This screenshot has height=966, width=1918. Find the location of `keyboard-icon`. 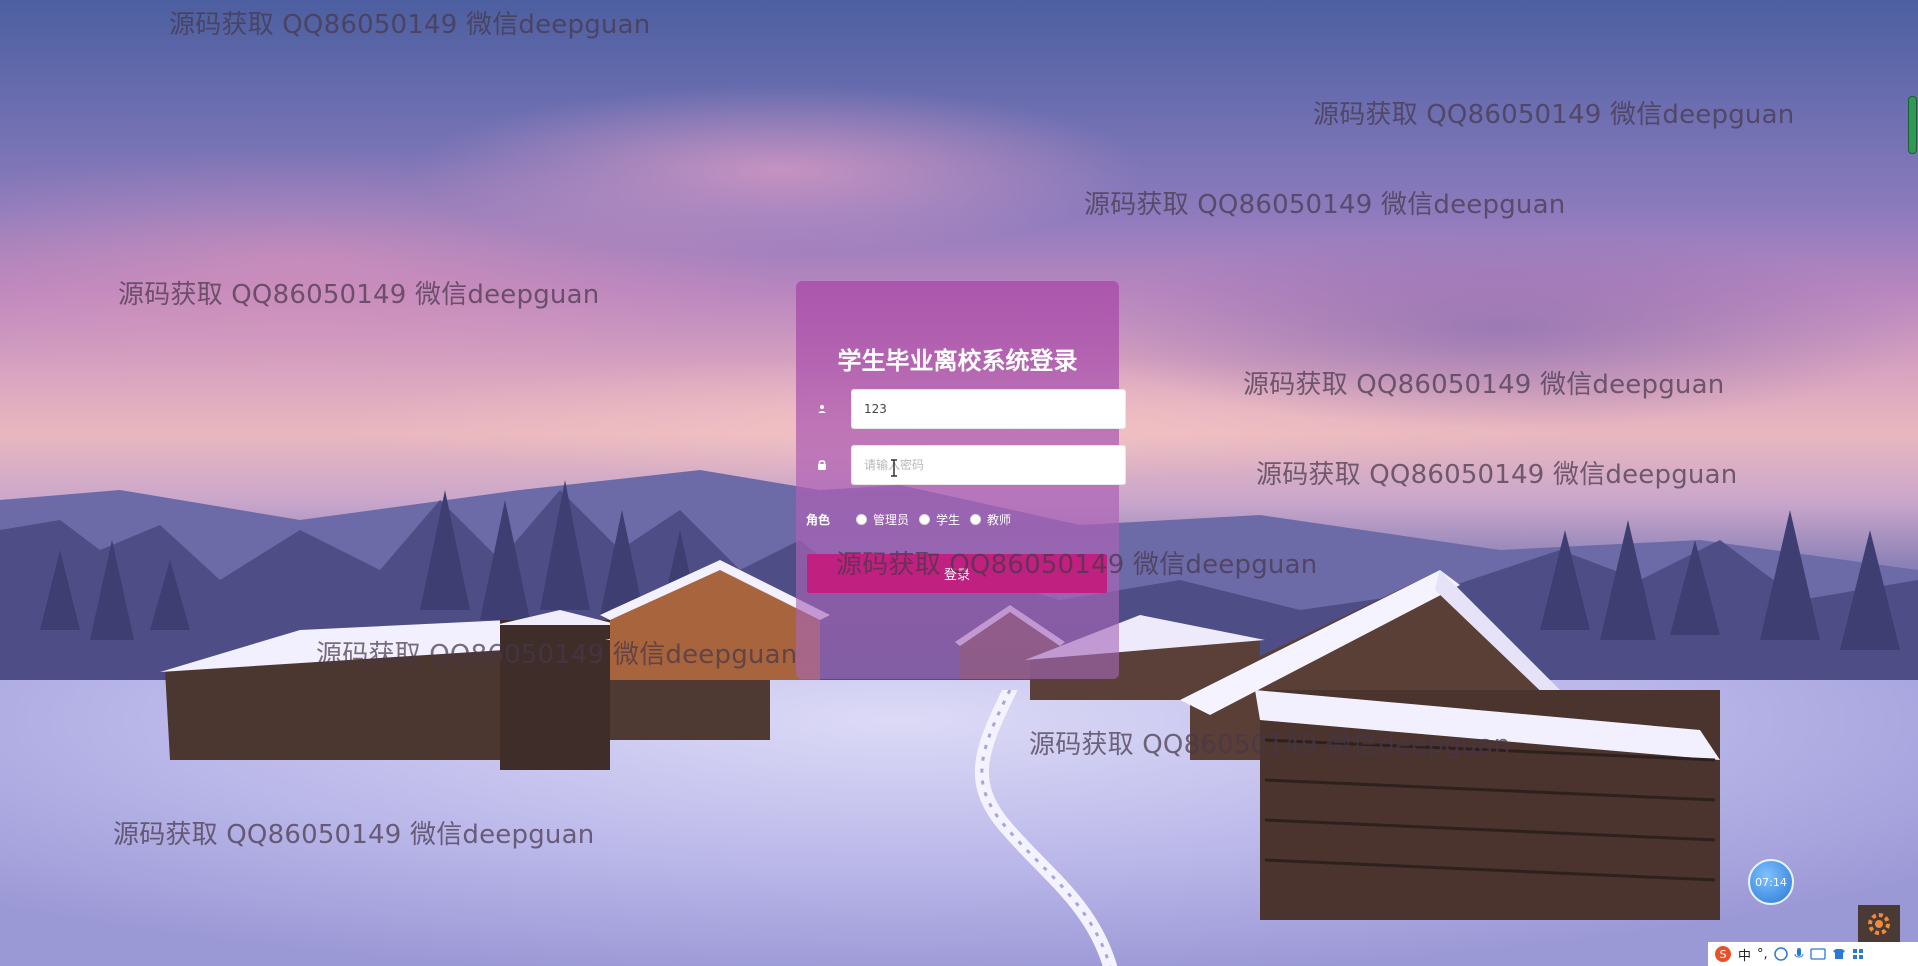

keyboard-icon is located at coordinates (1818, 954).